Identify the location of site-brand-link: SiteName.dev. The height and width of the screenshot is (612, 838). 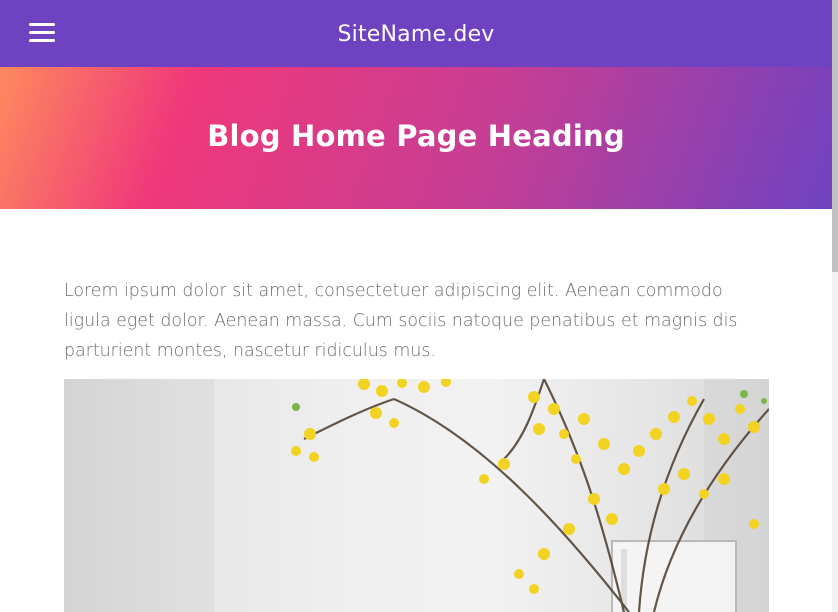
(415, 34).